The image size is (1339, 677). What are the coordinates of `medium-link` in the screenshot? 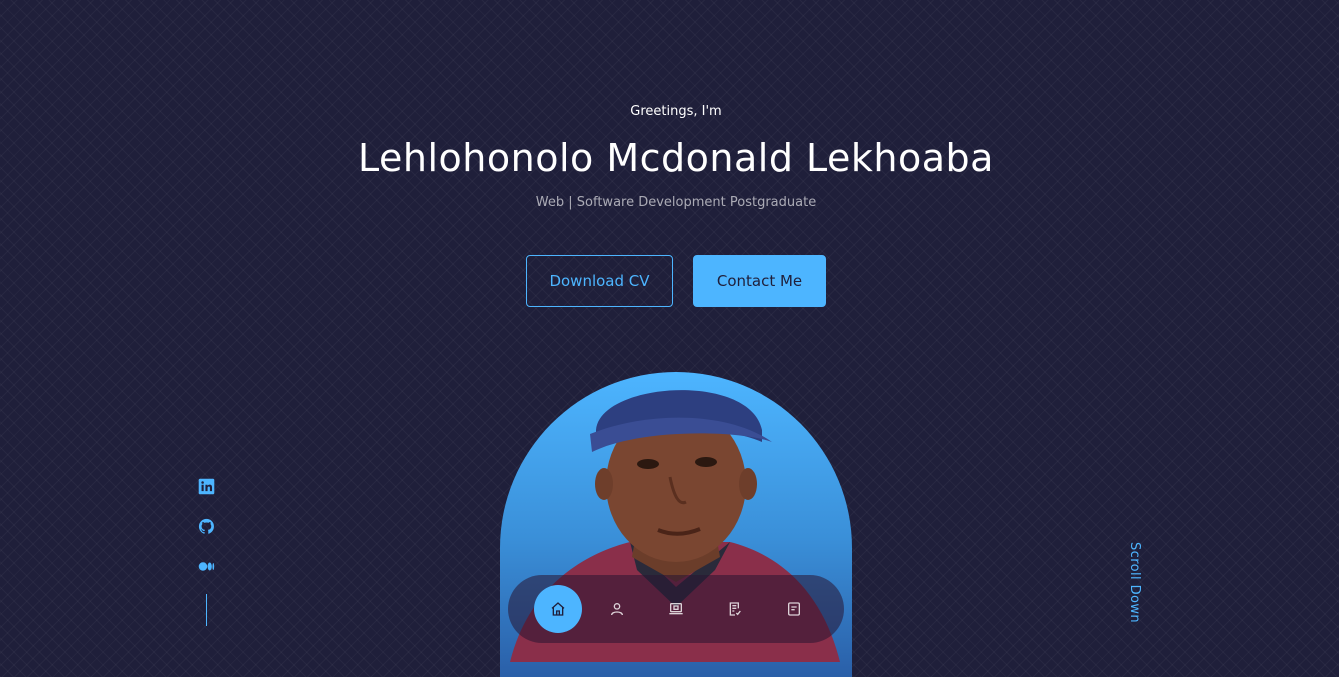 It's located at (206, 566).